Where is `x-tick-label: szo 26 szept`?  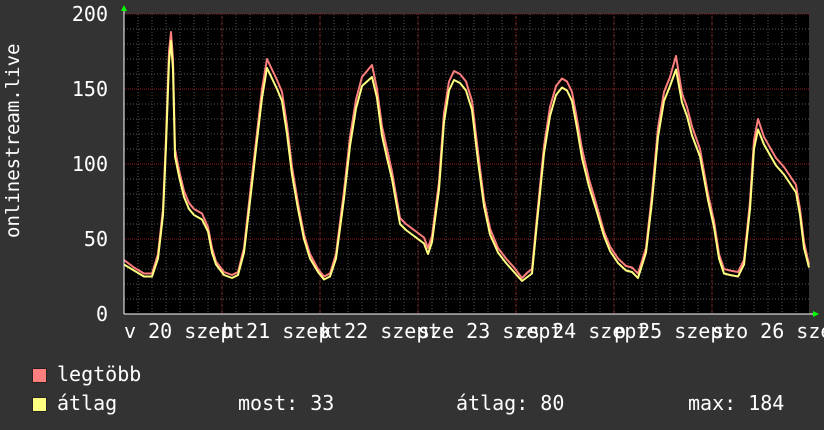 x-tick-label: szo 26 szept is located at coordinates (768, 331).